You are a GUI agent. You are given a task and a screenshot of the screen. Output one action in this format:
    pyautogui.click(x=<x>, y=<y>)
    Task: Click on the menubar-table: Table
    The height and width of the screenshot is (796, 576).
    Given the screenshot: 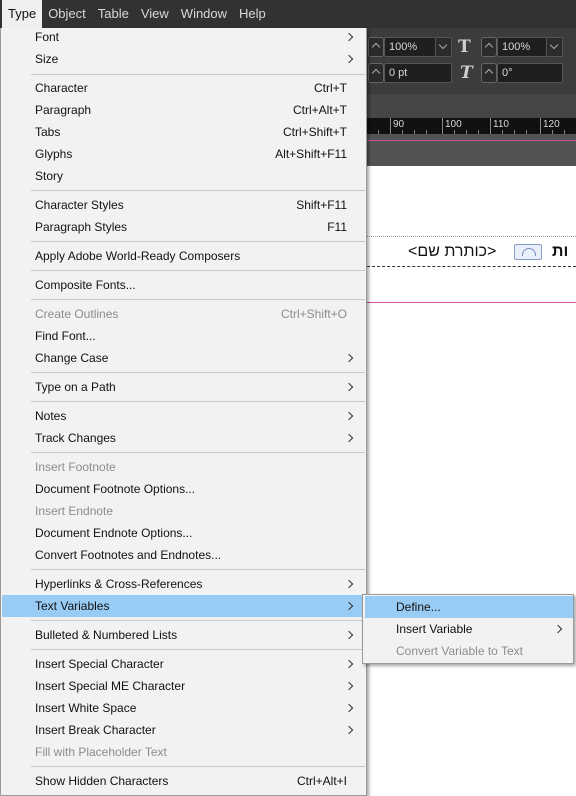 What is the action you would take?
    pyautogui.click(x=113, y=14)
    